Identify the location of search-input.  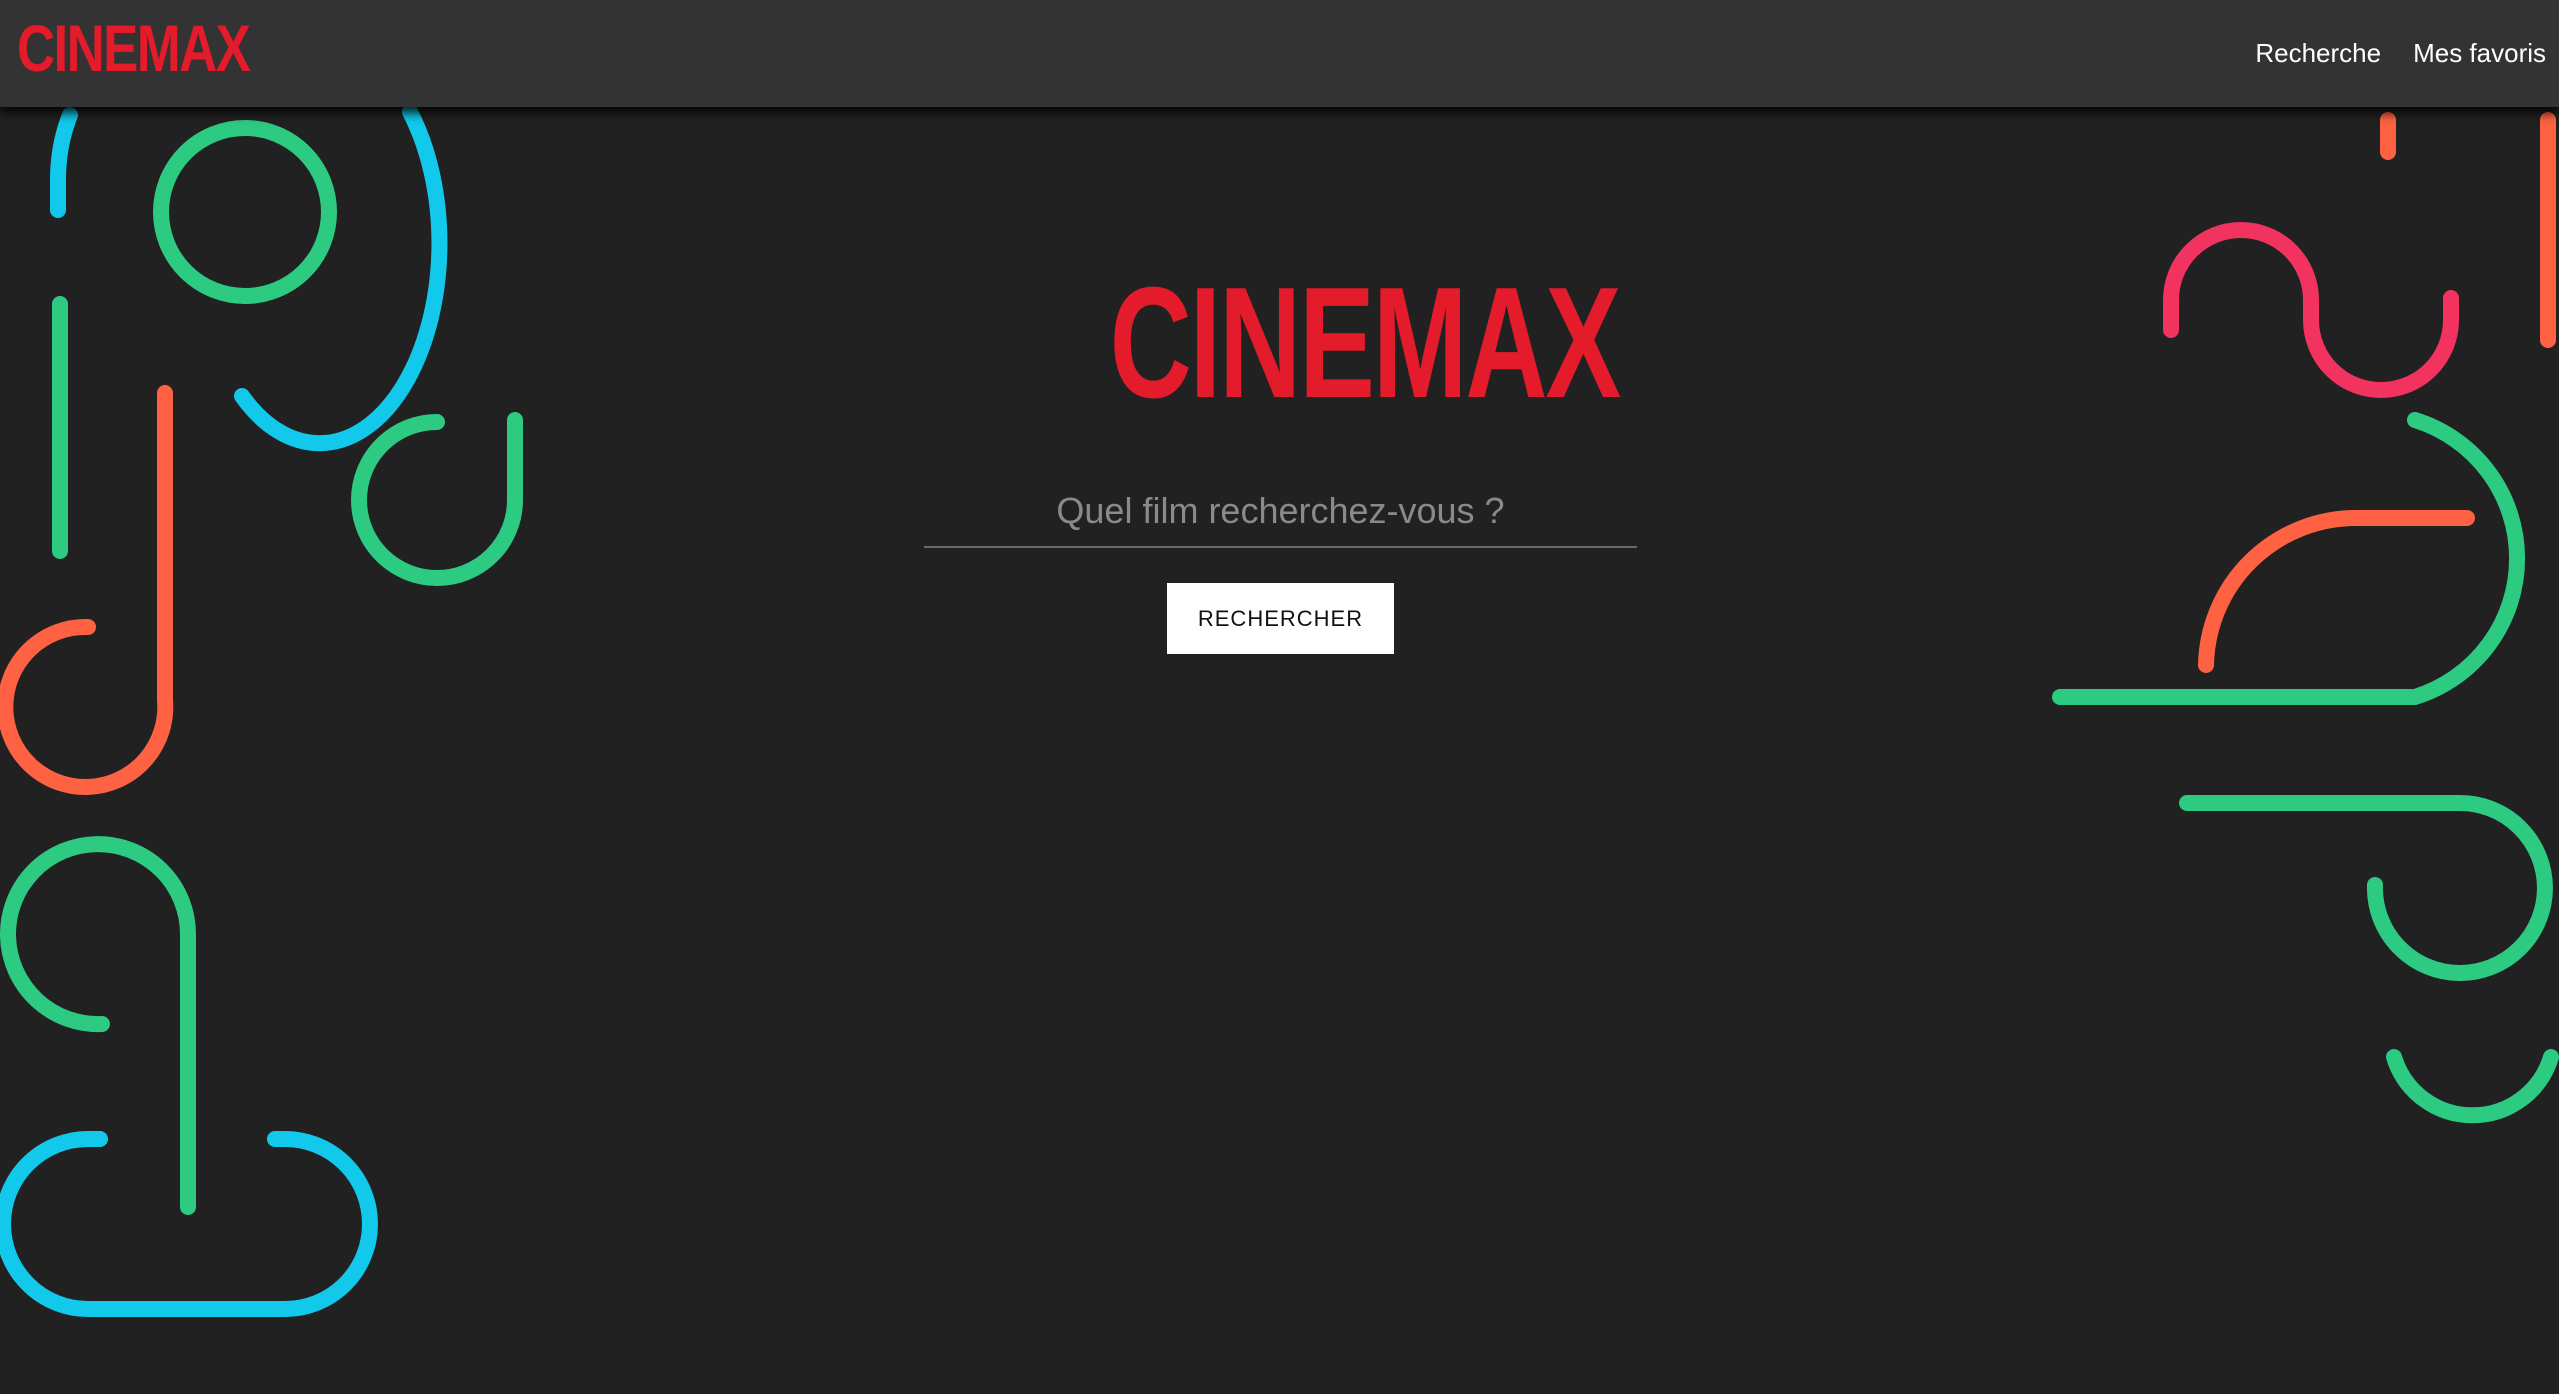
(1280, 511).